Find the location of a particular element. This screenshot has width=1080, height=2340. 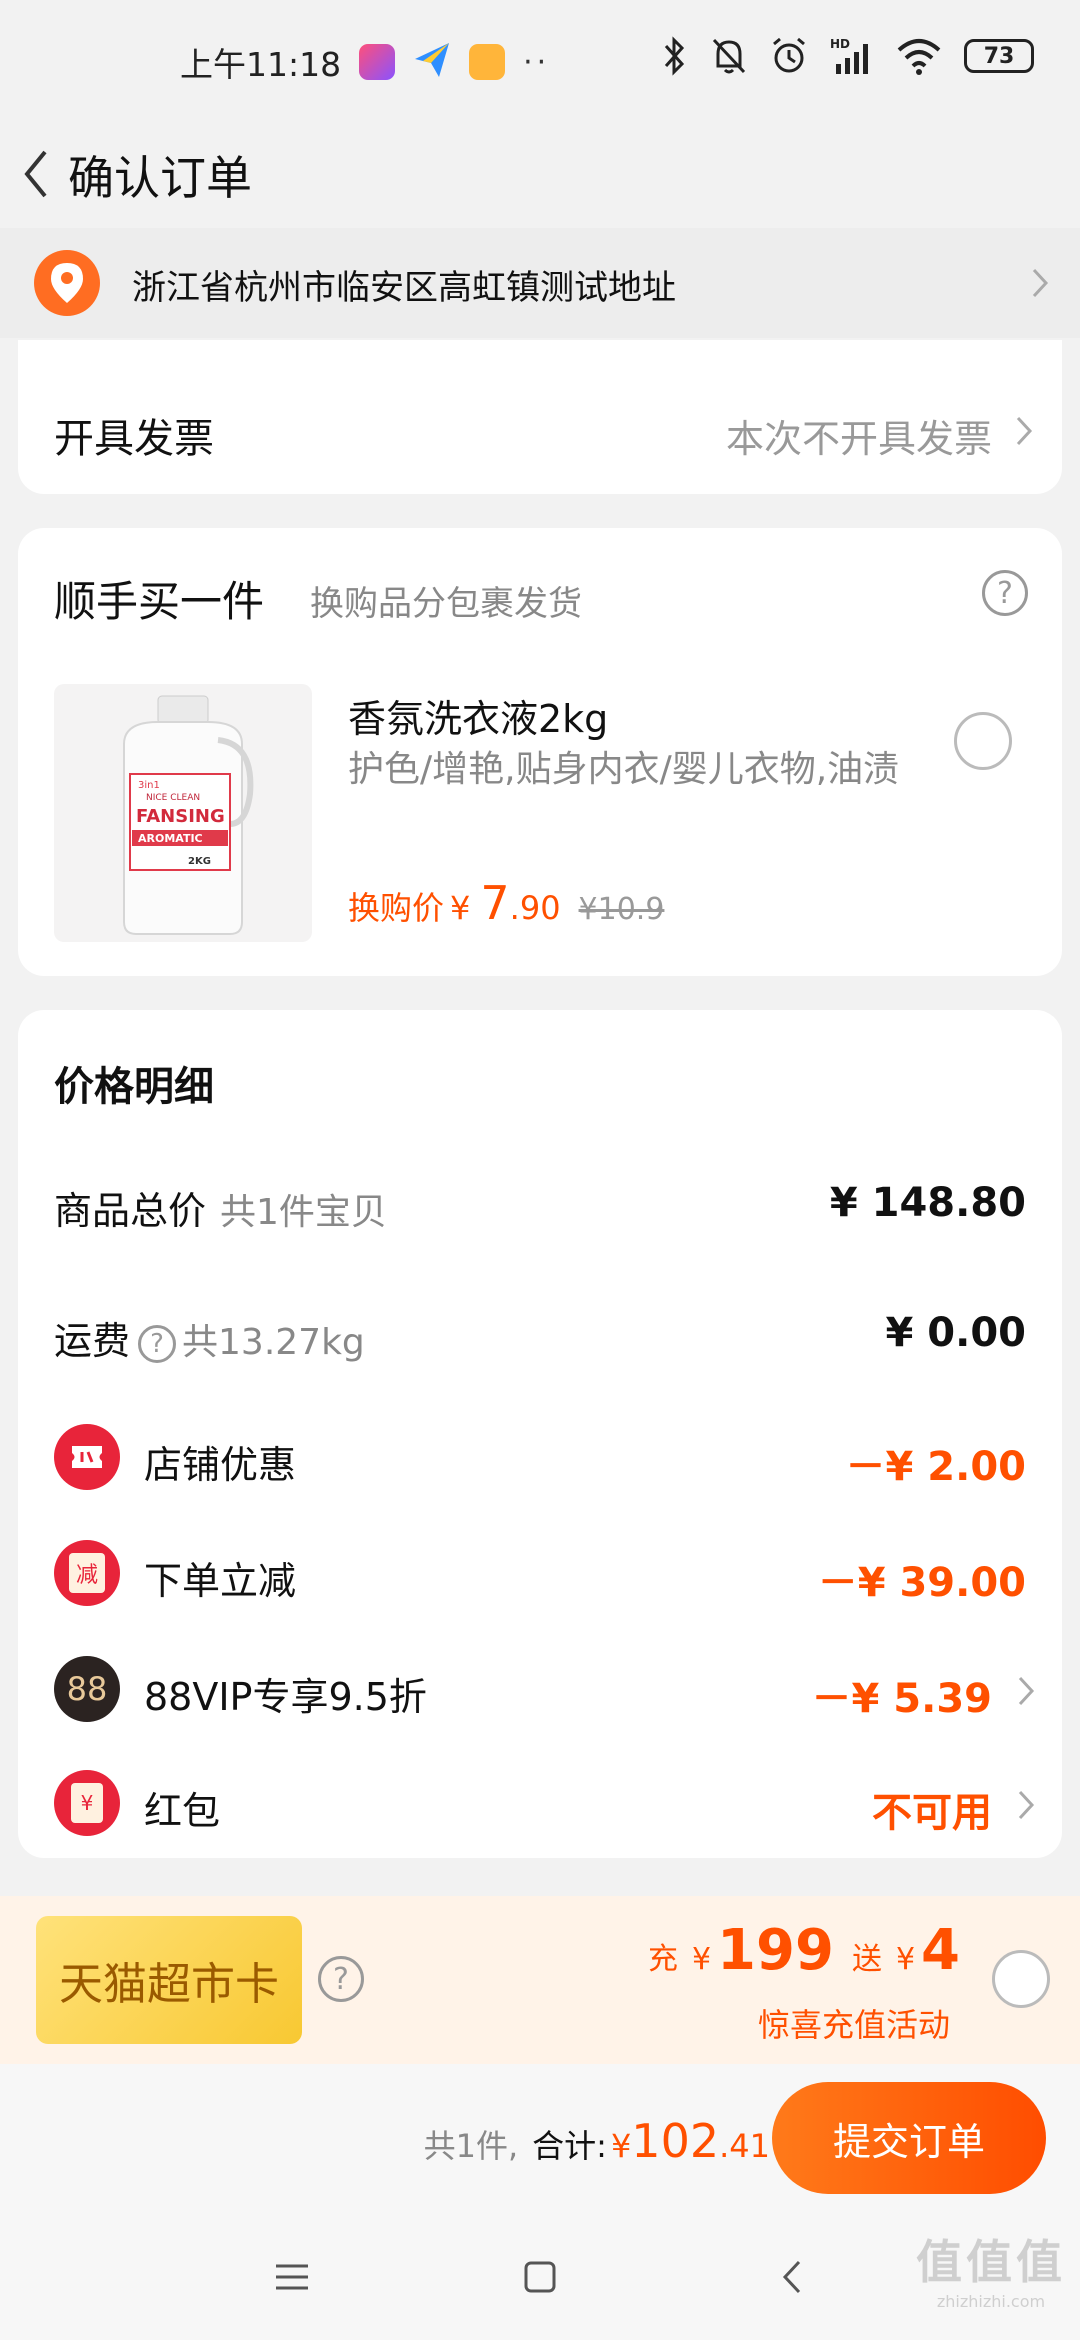

invoice-row: 开具发票 本次不开具发票 is located at coordinates (540, 417).